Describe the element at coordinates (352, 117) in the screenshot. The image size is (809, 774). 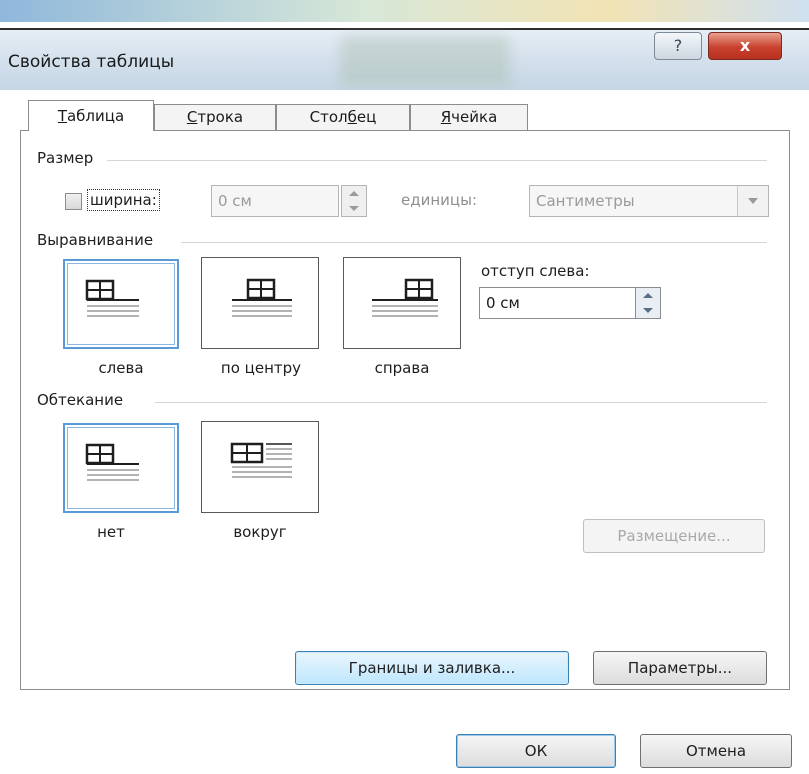
I see `tab-mnemonic: б` at that location.